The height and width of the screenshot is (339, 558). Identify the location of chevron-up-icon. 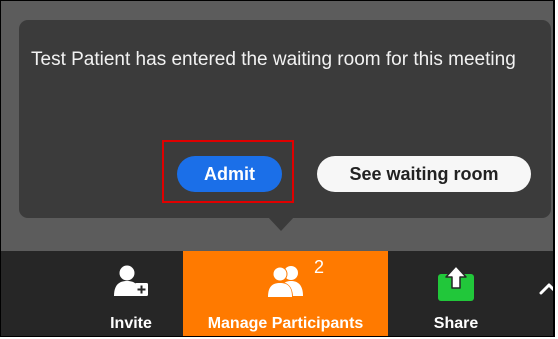
(545, 289).